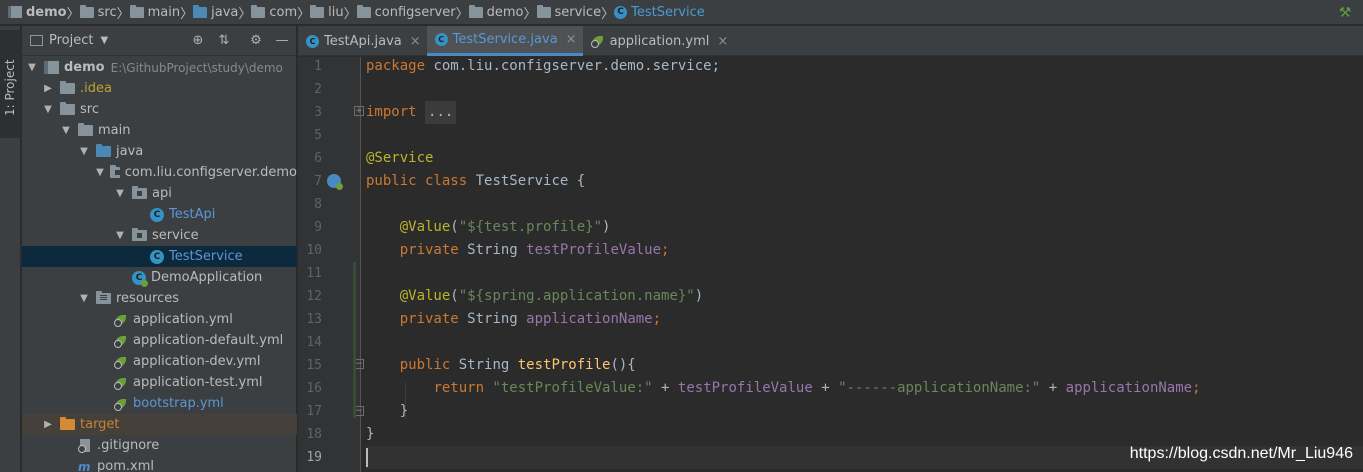 The image size is (1363, 472). What do you see at coordinates (71, 40) in the screenshot?
I see `project-view-selector: Project` at bounding box center [71, 40].